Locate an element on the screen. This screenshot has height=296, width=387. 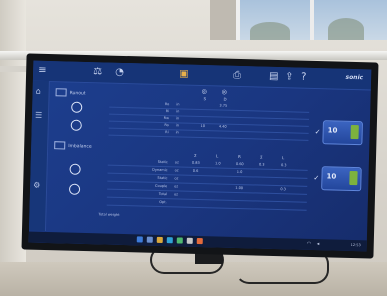
cell-value: 0.60 is located at coordinates (239, 164).